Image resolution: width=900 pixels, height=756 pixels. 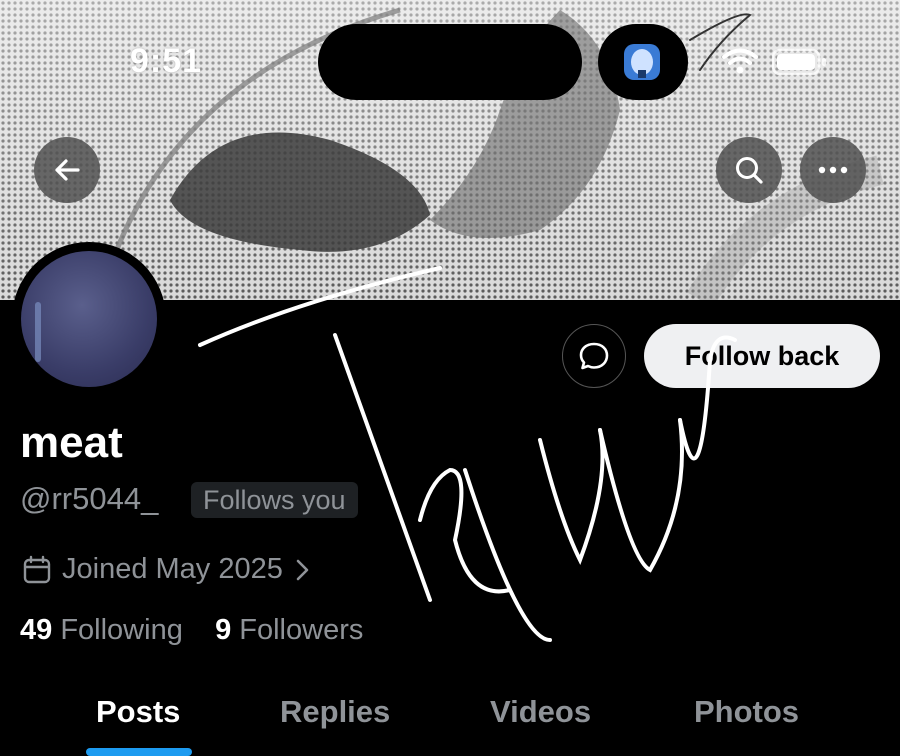 I want to click on dynamic-island, so click(x=450, y=62).